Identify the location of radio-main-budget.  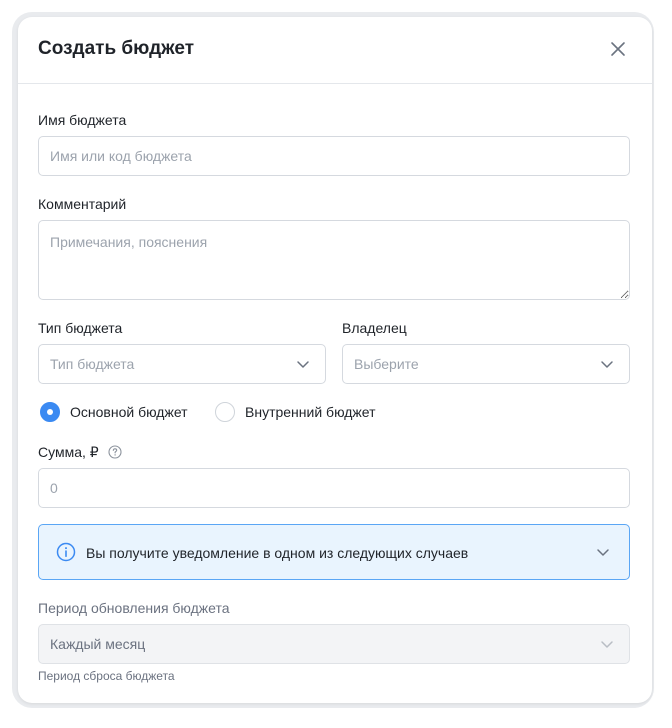
(50, 412).